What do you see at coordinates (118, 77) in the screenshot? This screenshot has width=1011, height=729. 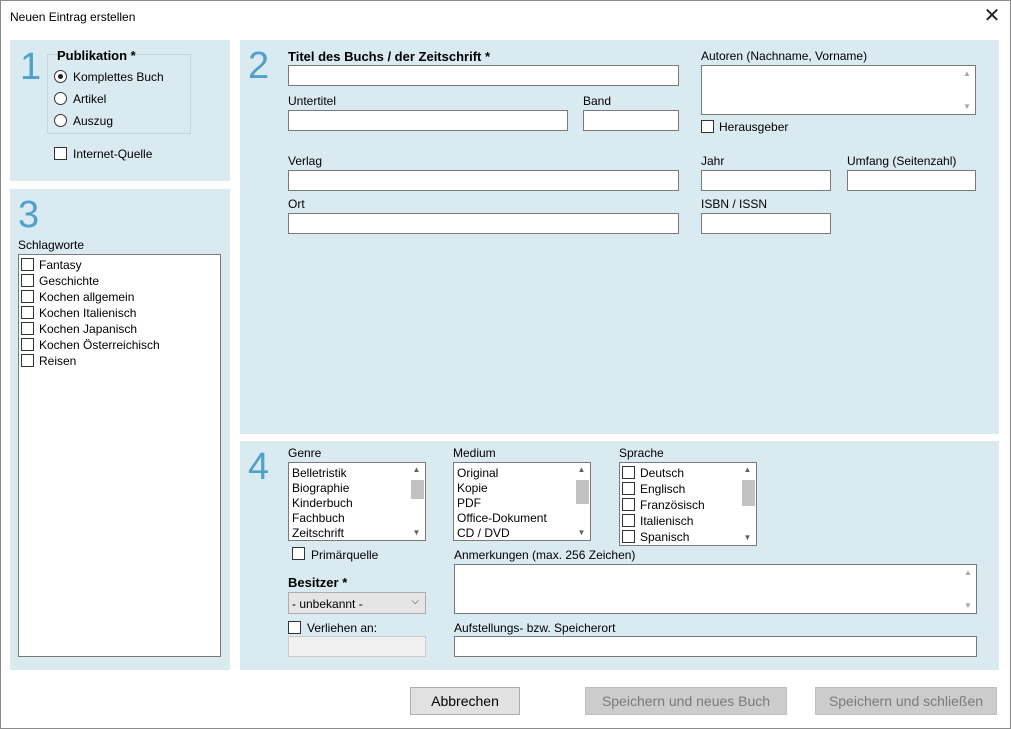 I see `radio-complete-book-label: Komplettes Buch` at bounding box center [118, 77].